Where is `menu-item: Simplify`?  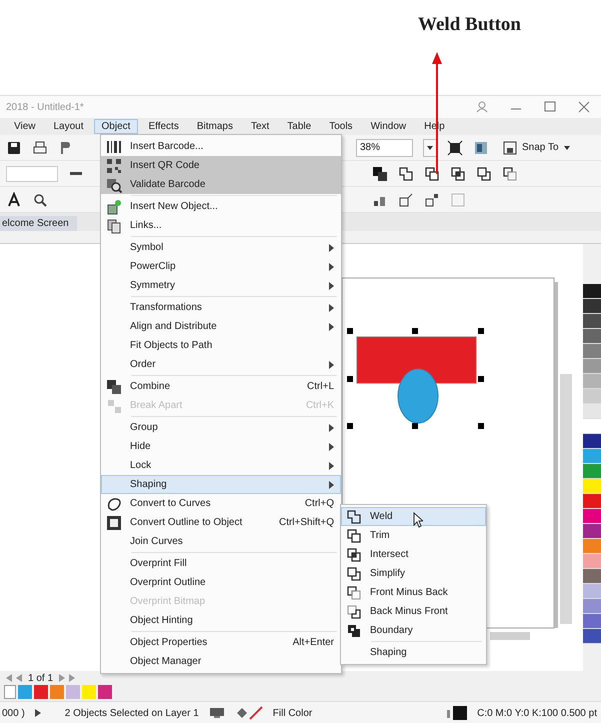 menu-item: Simplify is located at coordinates (413, 573).